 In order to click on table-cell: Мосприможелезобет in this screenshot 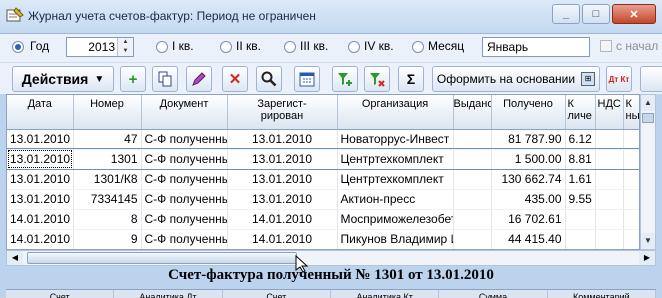, I will do `click(395, 219)`.